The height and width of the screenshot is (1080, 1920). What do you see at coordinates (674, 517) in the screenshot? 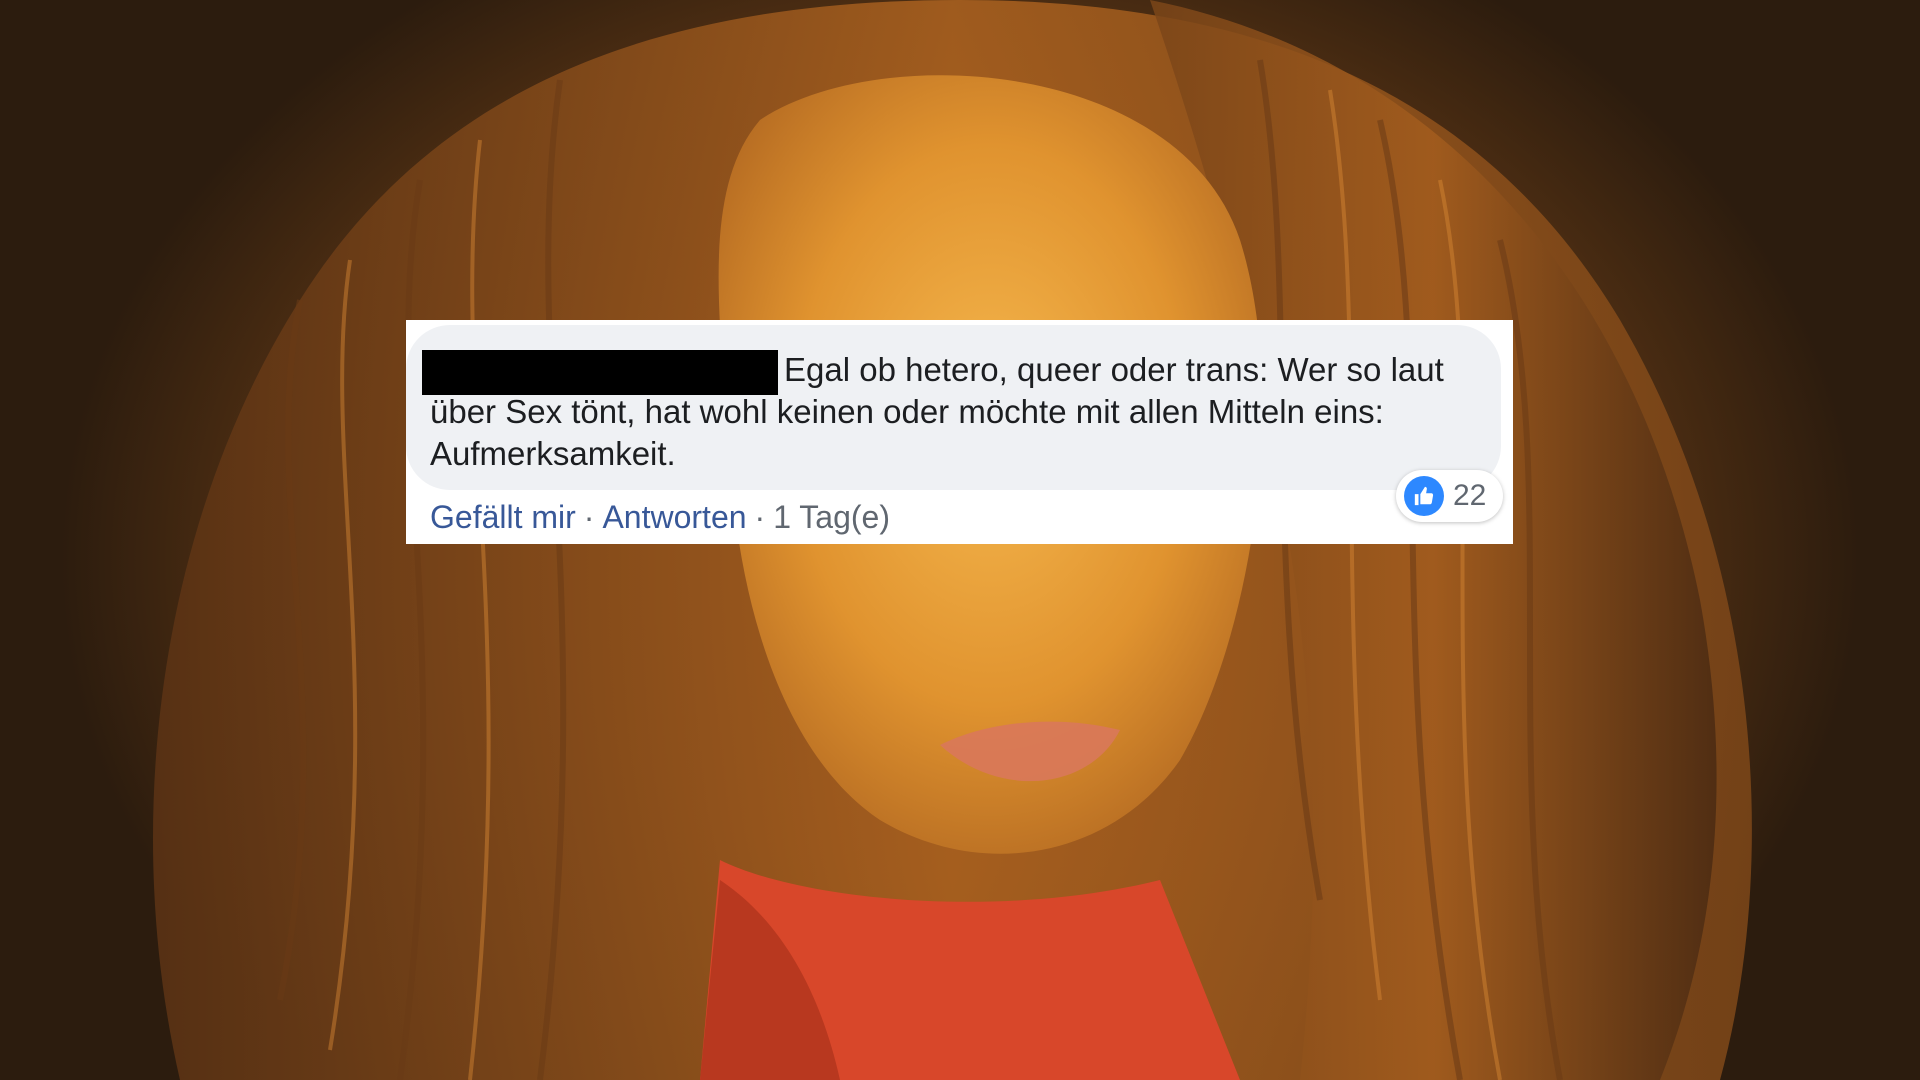
I see `reply-link: Antworten` at bounding box center [674, 517].